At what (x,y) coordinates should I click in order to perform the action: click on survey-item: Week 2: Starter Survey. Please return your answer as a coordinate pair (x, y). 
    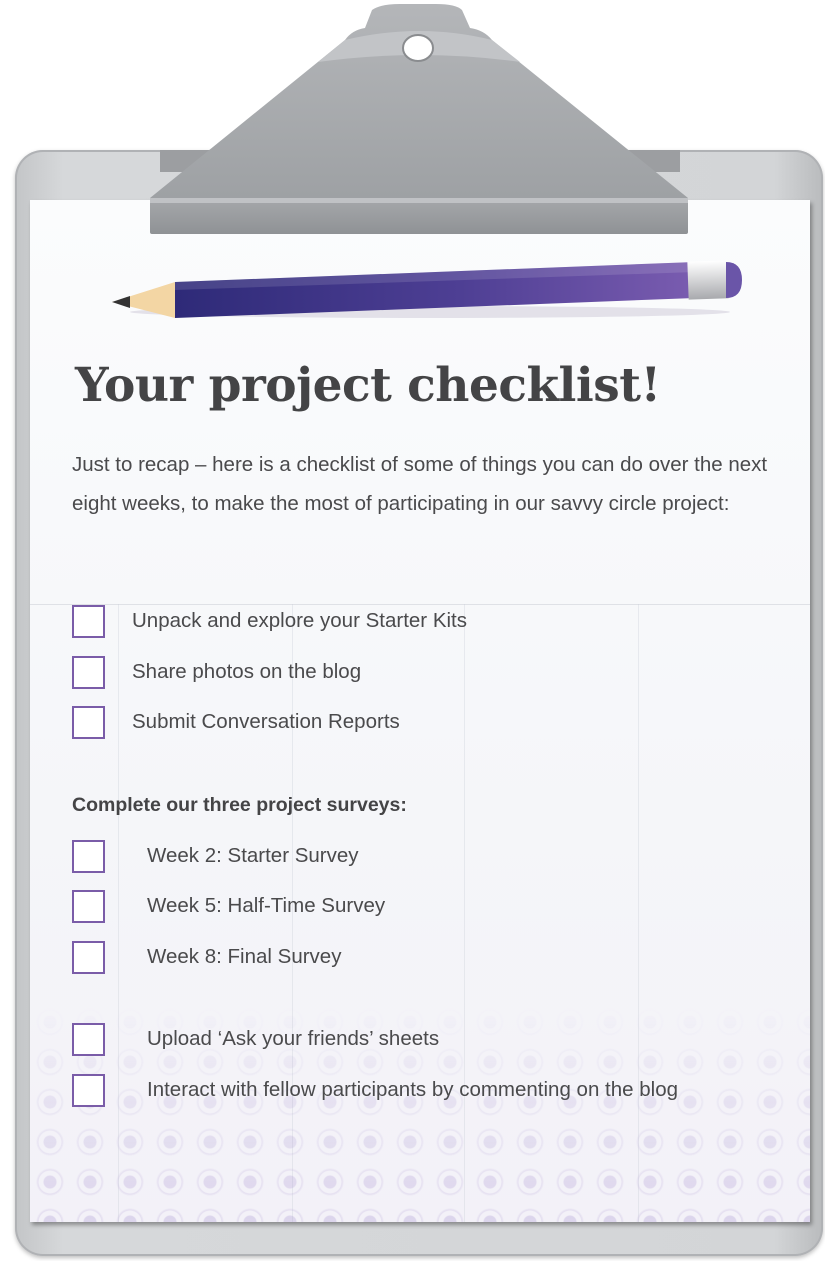
    Looking at the image, I should click on (432, 859).